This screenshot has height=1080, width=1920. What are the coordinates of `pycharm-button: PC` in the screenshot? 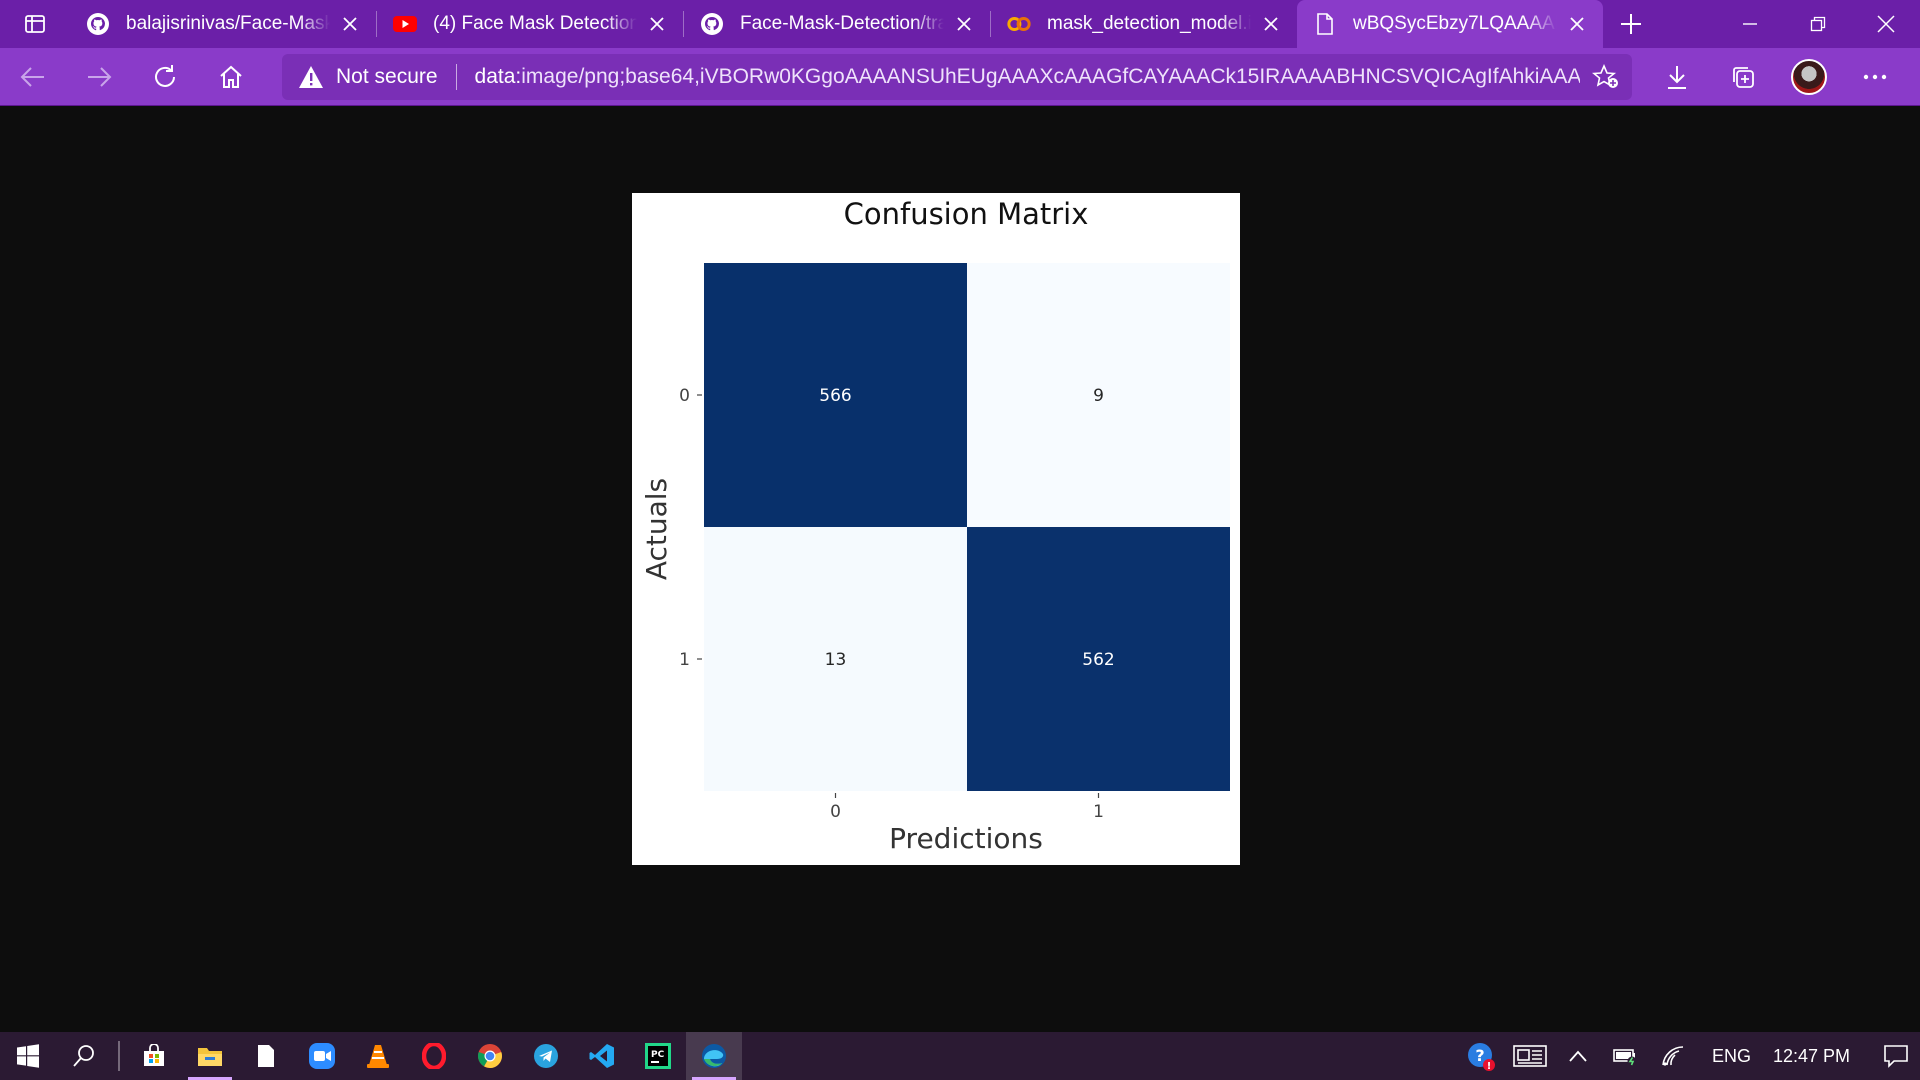 It's located at (658, 1056).